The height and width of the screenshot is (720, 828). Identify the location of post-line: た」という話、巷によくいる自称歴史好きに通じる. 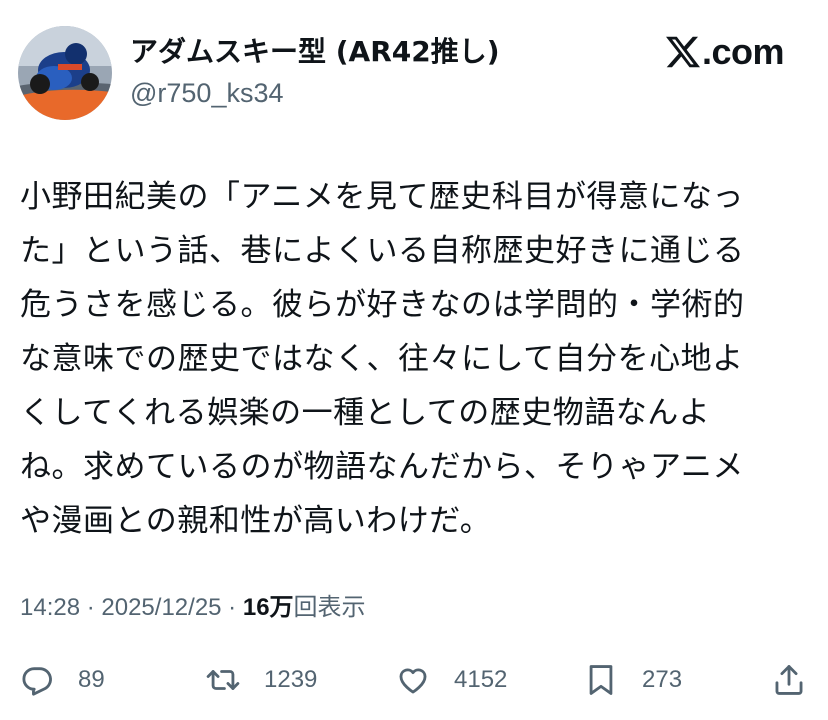
(382, 251).